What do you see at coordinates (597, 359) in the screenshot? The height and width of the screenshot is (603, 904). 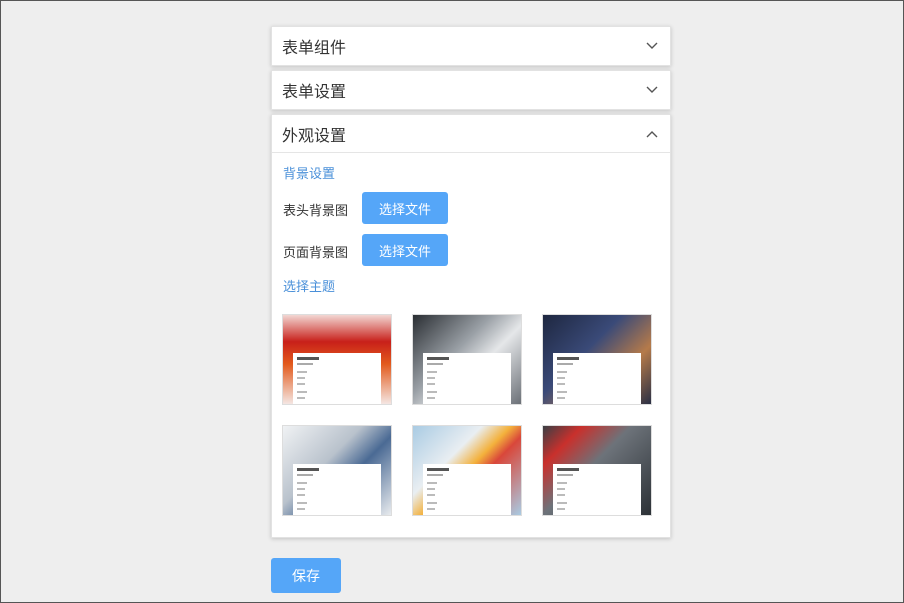 I see `theme-thumbnail-card-payment` at bounding box center [597, 359].